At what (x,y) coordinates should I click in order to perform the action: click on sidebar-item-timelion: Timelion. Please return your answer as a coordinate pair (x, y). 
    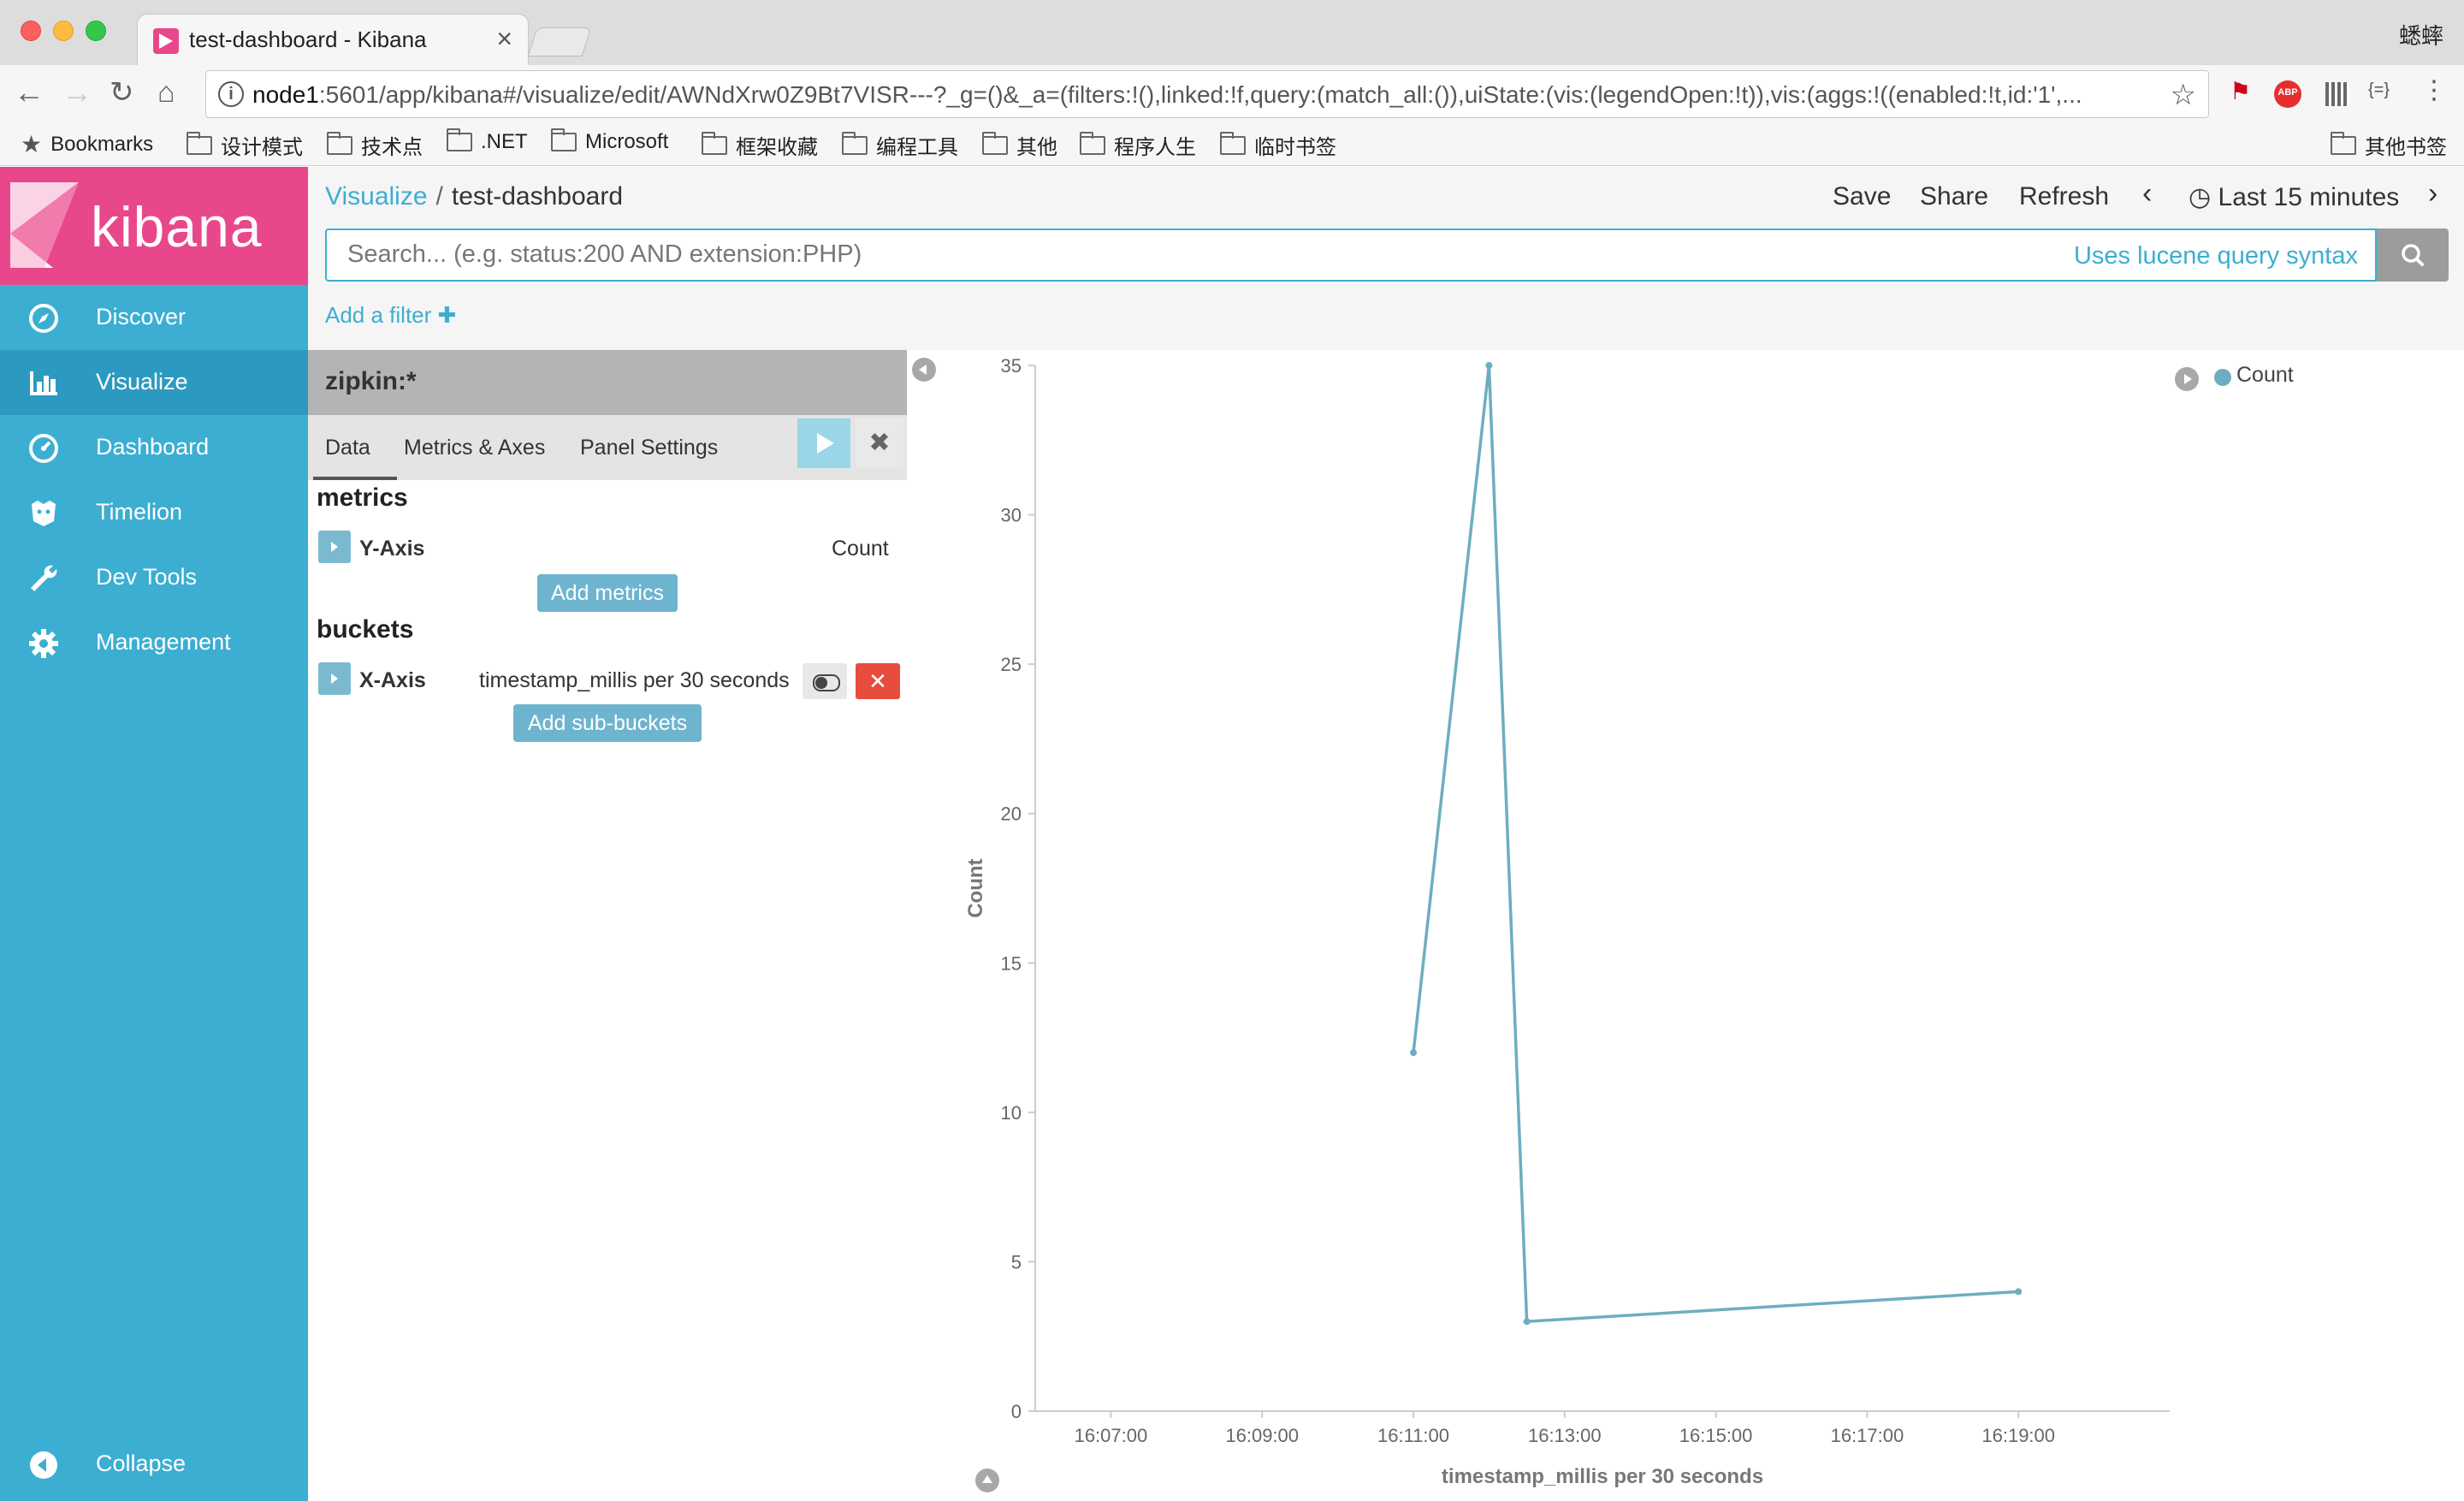
    Looking at the image, I should click on (154, 512).